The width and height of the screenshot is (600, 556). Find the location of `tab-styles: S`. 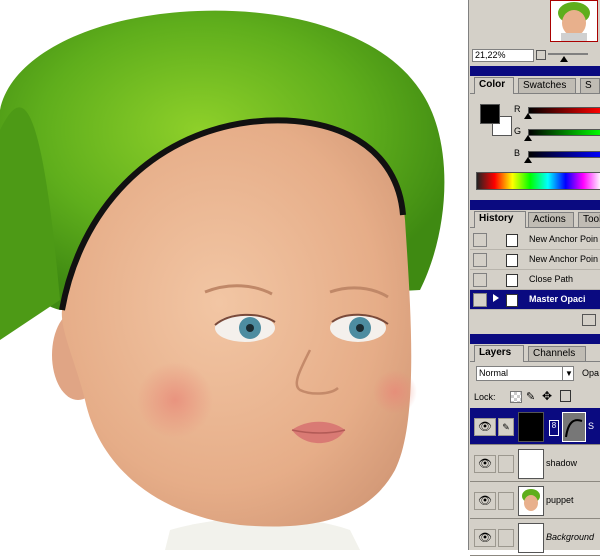

tab-styles: S is located at coordinates (590, 85).